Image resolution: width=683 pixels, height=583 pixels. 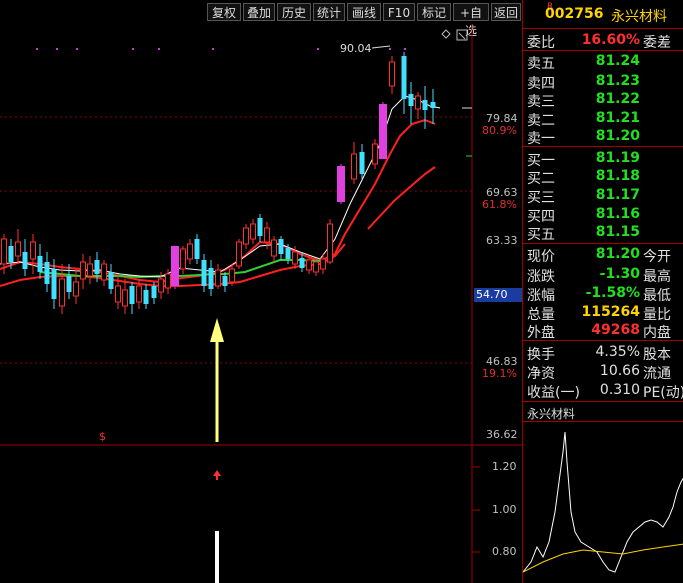 I want to click on sell-row: 卖五 81.24, so click(x=603, y=61).